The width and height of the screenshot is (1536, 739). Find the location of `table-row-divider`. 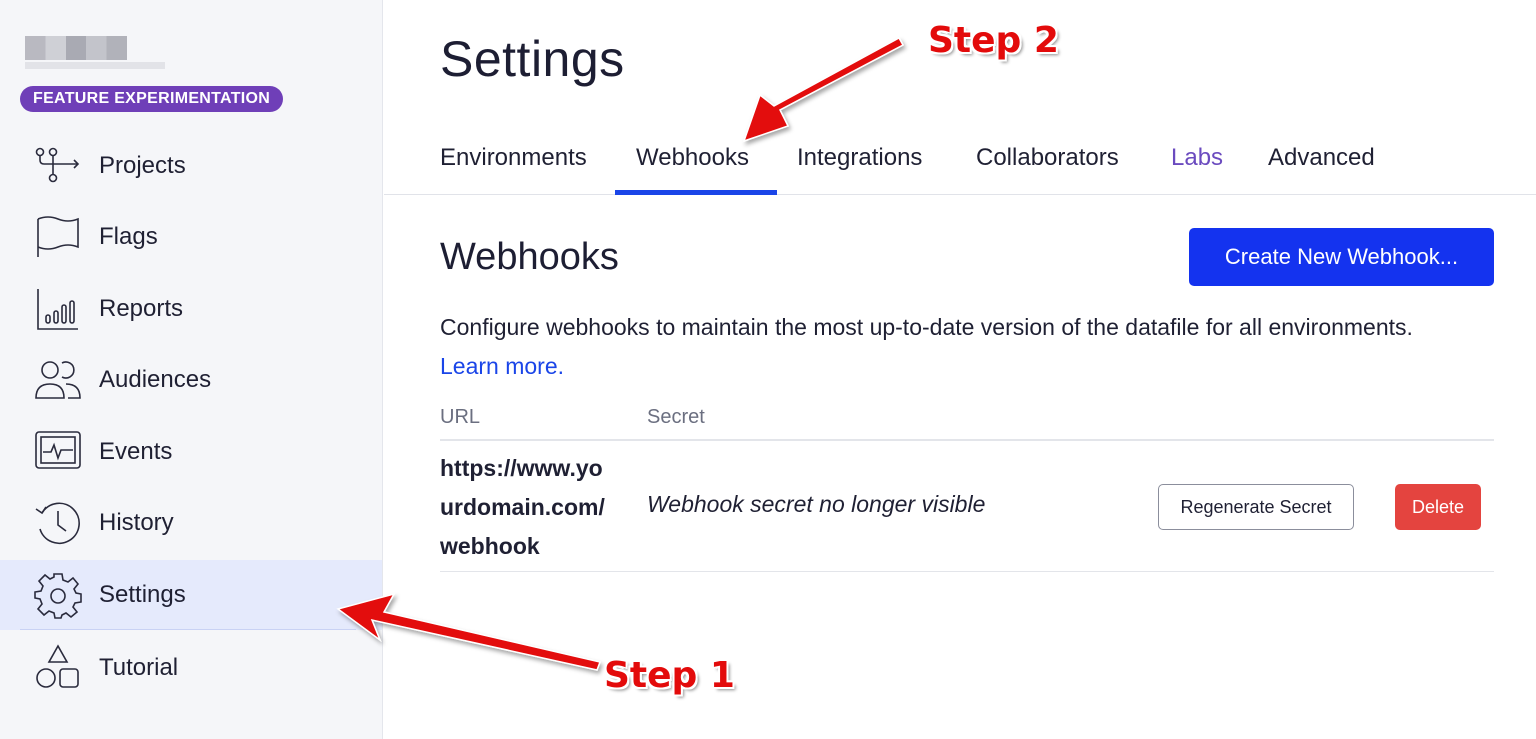

table-row-divider is located at coordinates (967, 571).